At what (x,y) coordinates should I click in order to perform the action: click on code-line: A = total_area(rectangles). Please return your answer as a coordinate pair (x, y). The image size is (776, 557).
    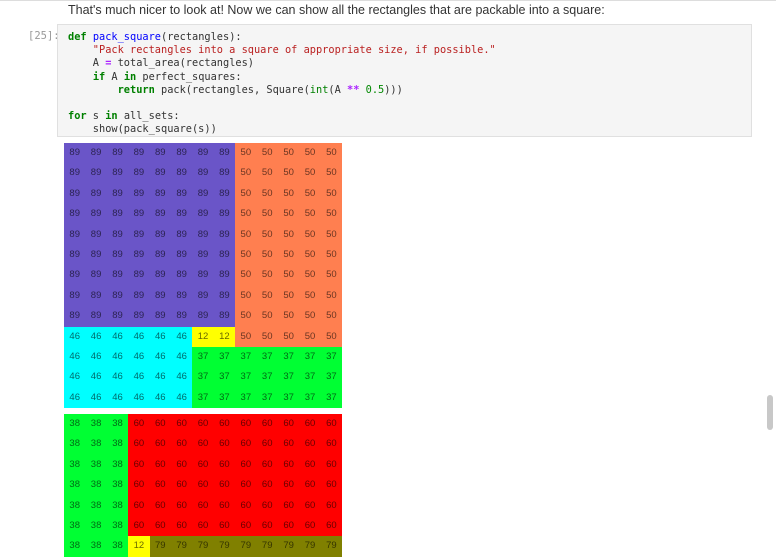
    Looking at the image, I should click on (161, 63).